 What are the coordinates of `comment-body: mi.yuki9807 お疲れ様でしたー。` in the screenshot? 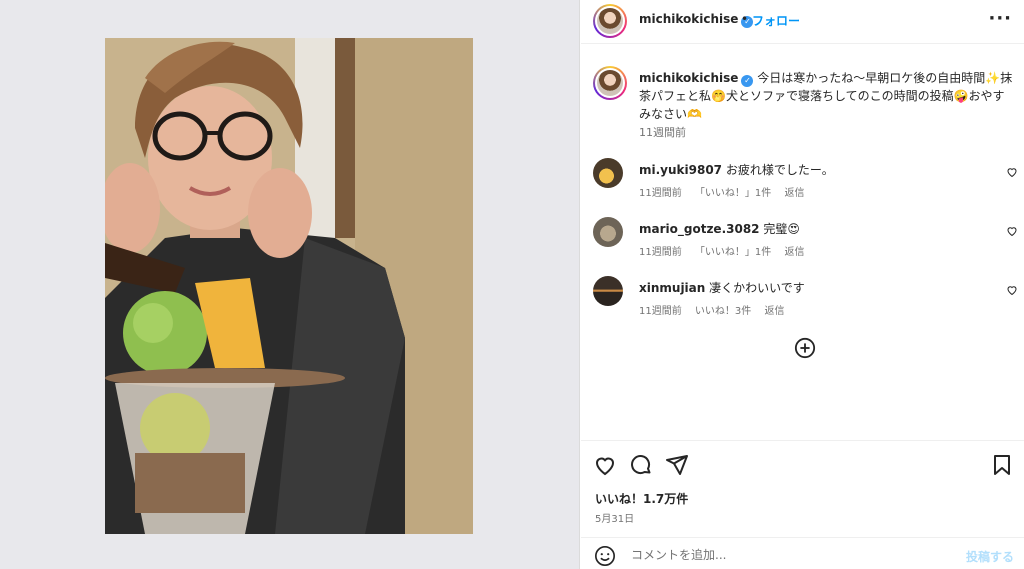 It's located at (736, 169).